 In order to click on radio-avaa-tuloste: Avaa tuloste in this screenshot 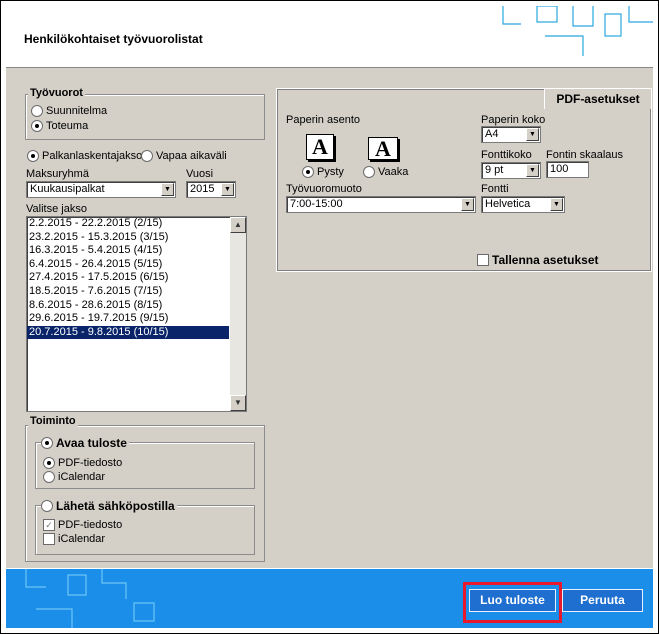, I will do `click(85, 443)`.